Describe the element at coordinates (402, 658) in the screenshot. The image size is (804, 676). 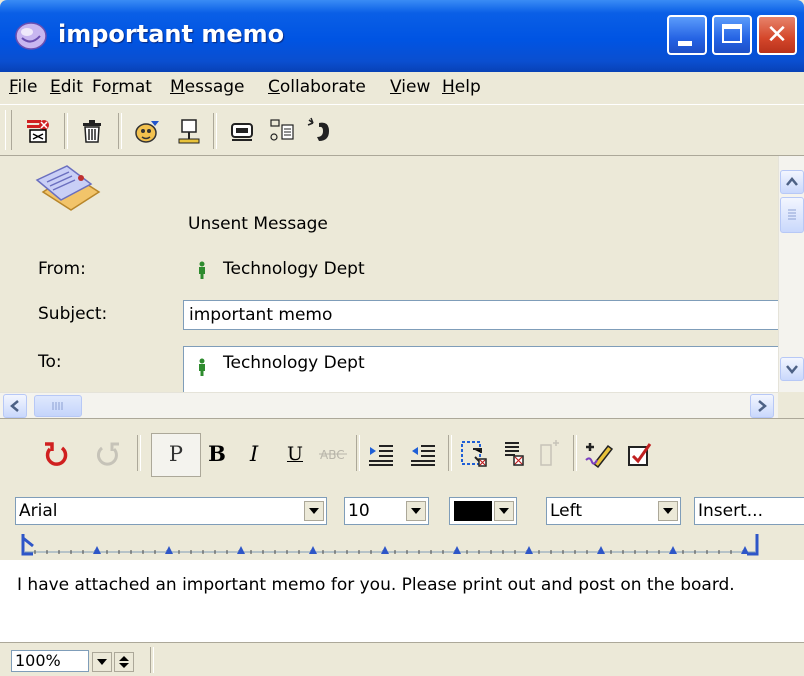
I see `status-bar: 100%` at that location.